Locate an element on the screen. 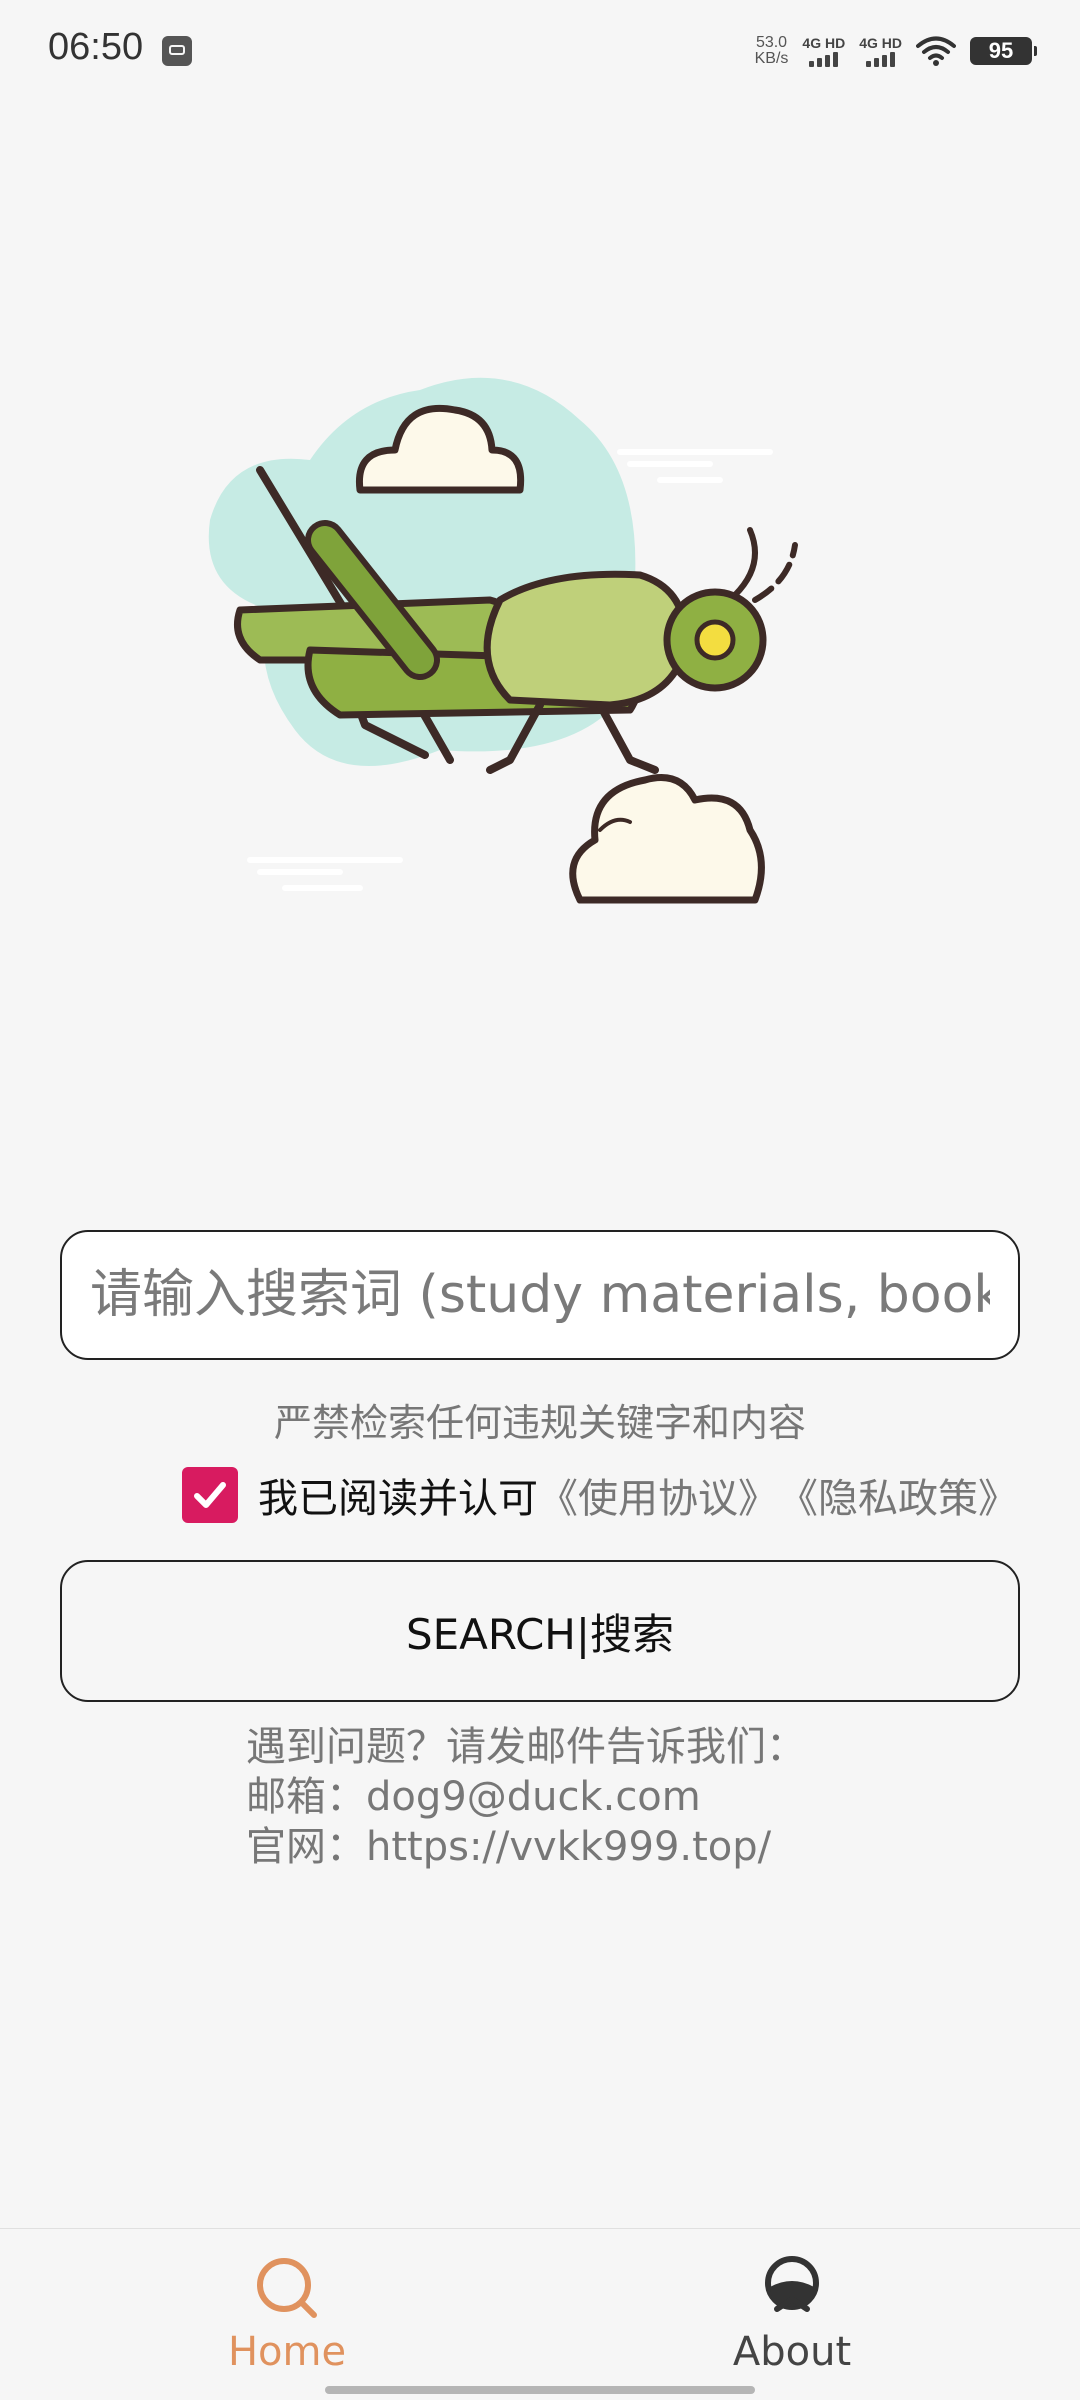 This screenshot has width=1080, height=2400. search-icon is located at coordinates (287, 2288).